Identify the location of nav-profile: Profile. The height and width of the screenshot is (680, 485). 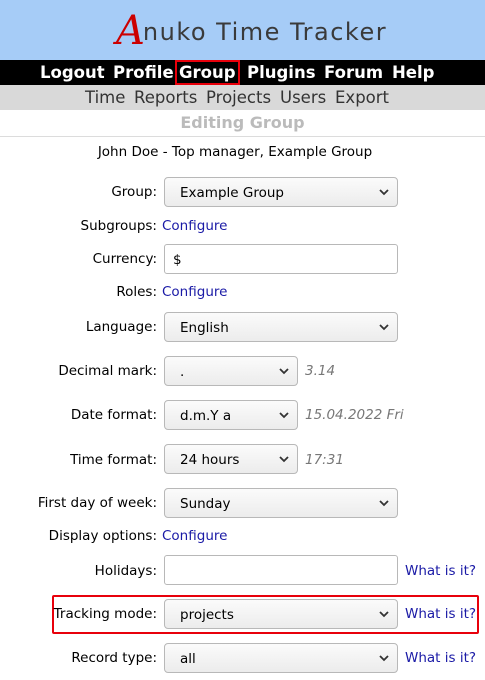
(143, 72).